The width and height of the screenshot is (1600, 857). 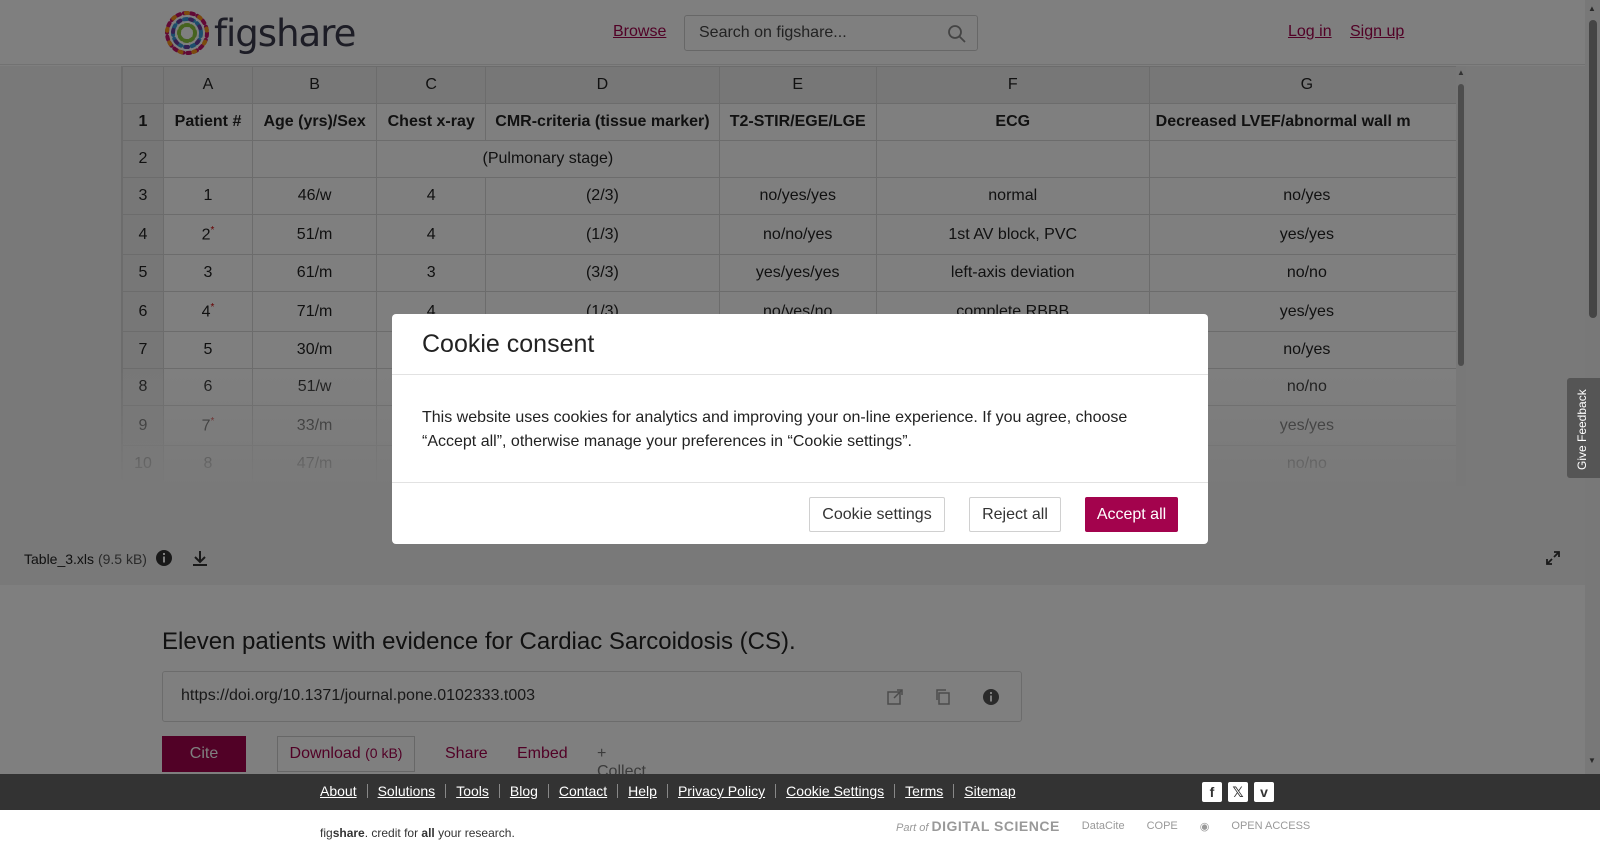 What do you see at coordinates (508, 344) in the screenshot?
I see `dialog-title: Cookie consent` at bounding box center [508, 344].